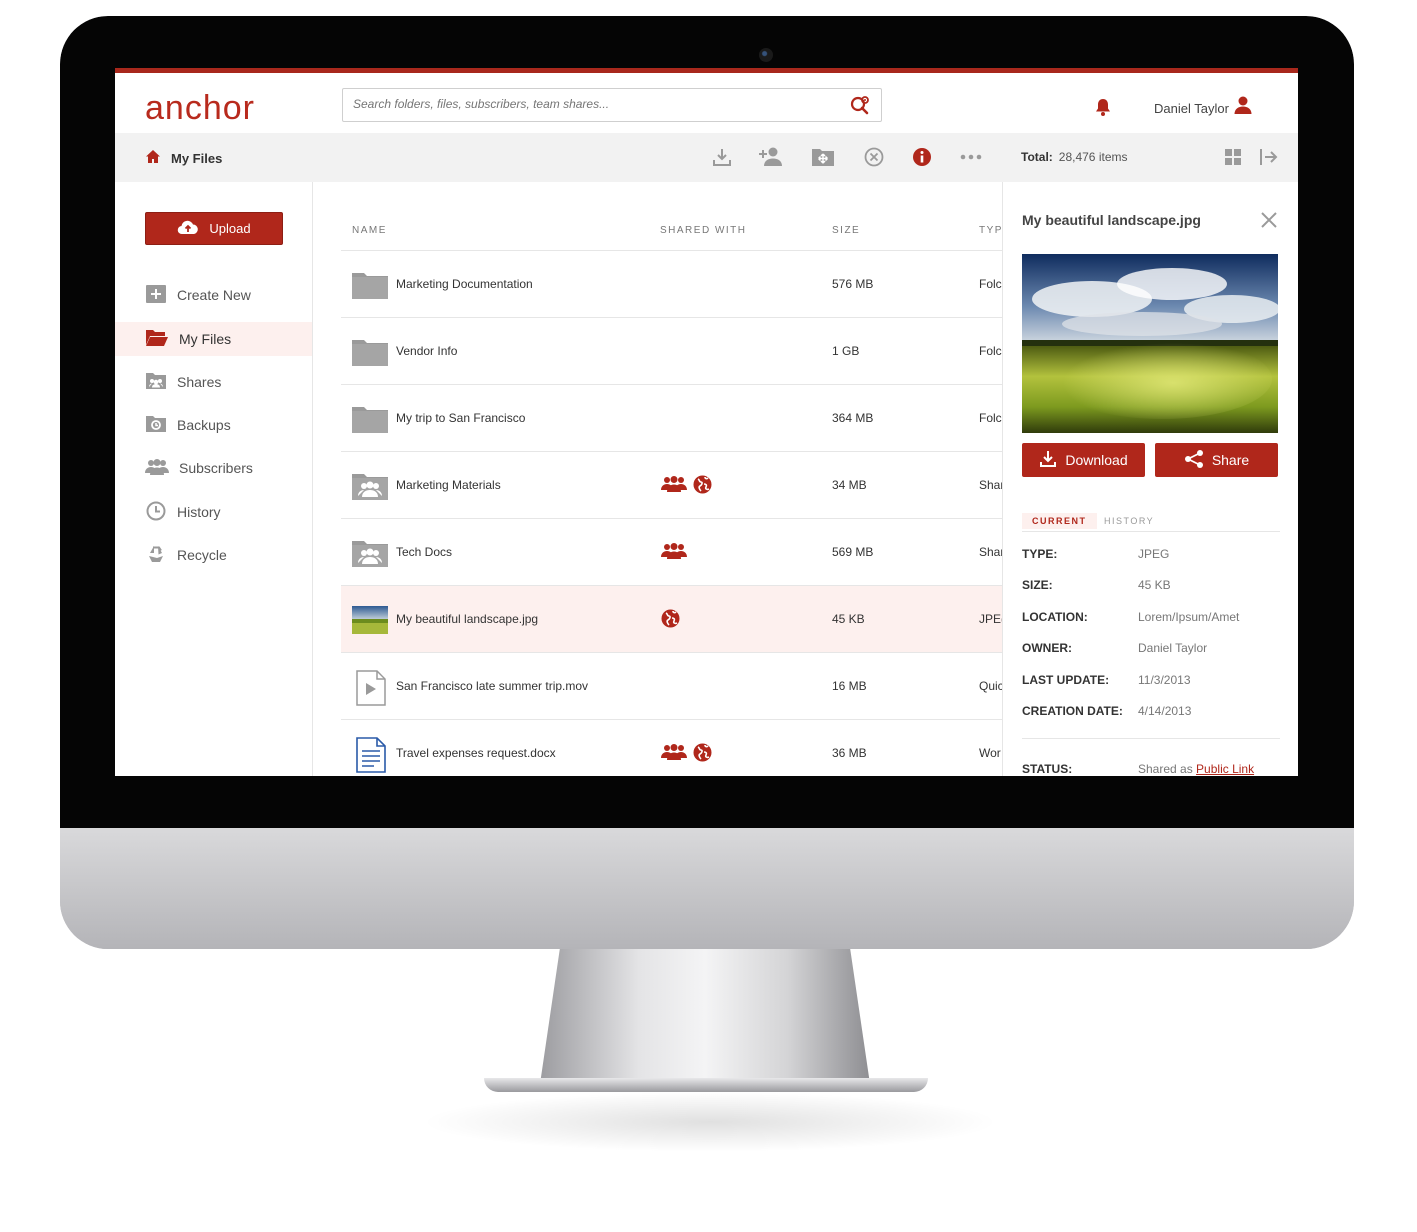 The width and height of the screenshot is (1417, 1232). I want to click on table-row: Marketing Documentation 576 MB Folc, so click(671, 284).